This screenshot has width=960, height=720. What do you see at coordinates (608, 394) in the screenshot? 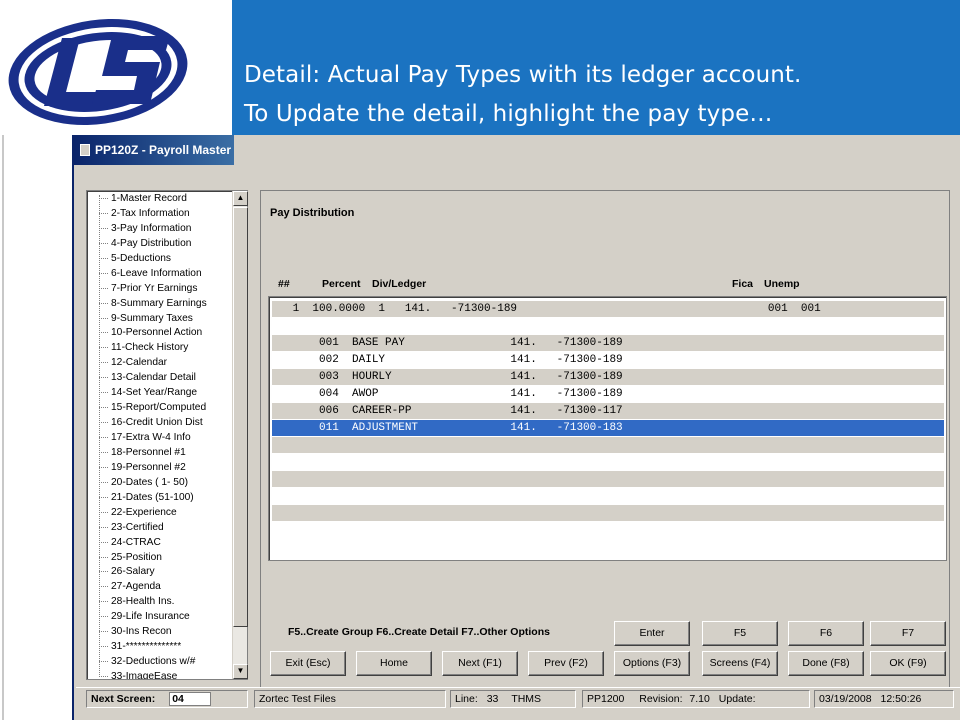
I see `distribution-detail-row: 004 AWOP 141. -71300-189` at bounding box center [608, 394].